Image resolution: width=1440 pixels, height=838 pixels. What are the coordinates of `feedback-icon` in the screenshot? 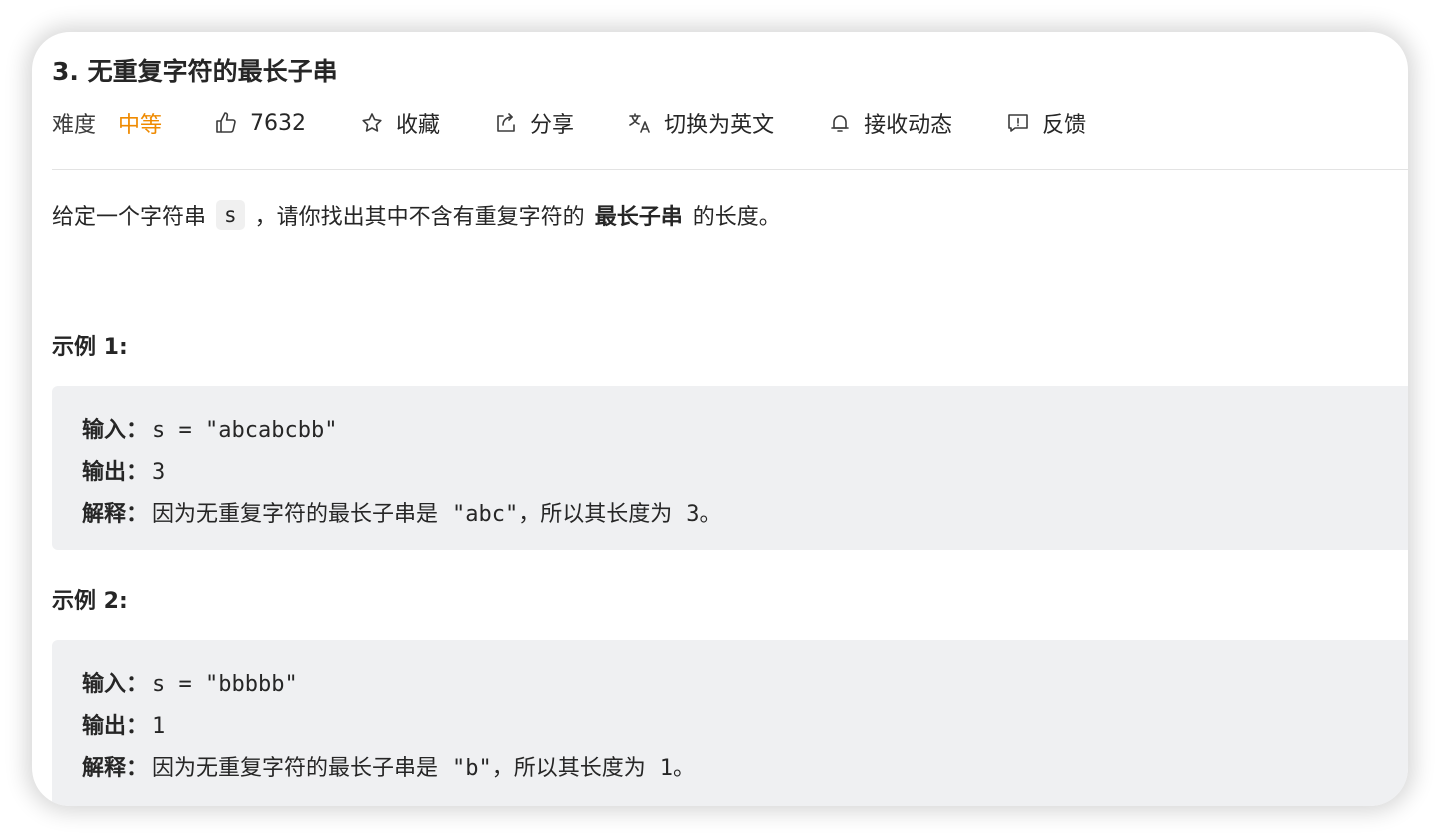 It's located at (1018, 123).